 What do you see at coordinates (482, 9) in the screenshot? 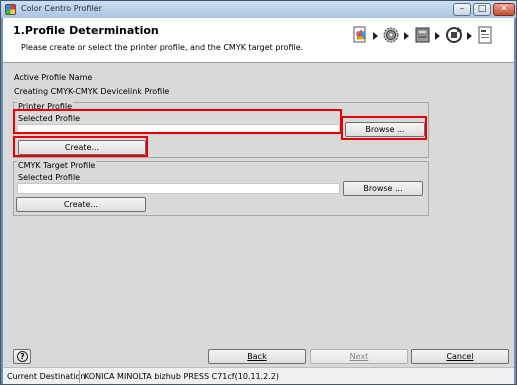
I see `maximize-button: □` at bounding box center [482, 9].